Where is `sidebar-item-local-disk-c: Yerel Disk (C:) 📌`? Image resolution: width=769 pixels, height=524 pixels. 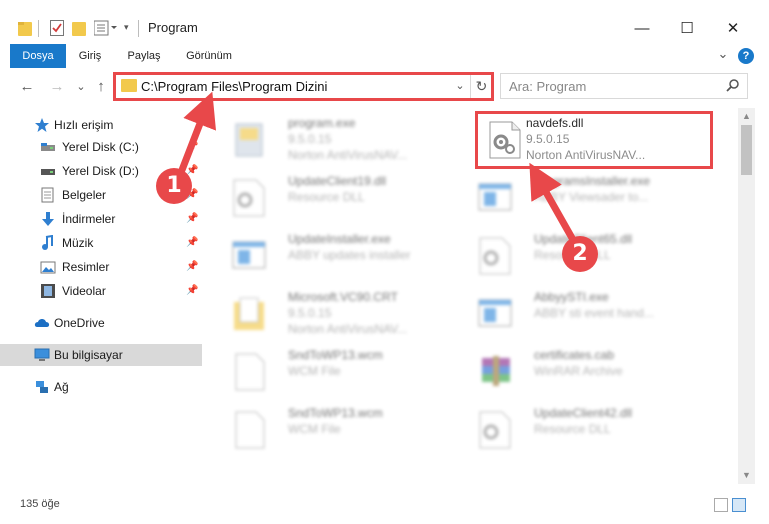
sidebar-item-local-disk-c: Yerel Disk (C:) 📌 is located at coordinates (101, 147).